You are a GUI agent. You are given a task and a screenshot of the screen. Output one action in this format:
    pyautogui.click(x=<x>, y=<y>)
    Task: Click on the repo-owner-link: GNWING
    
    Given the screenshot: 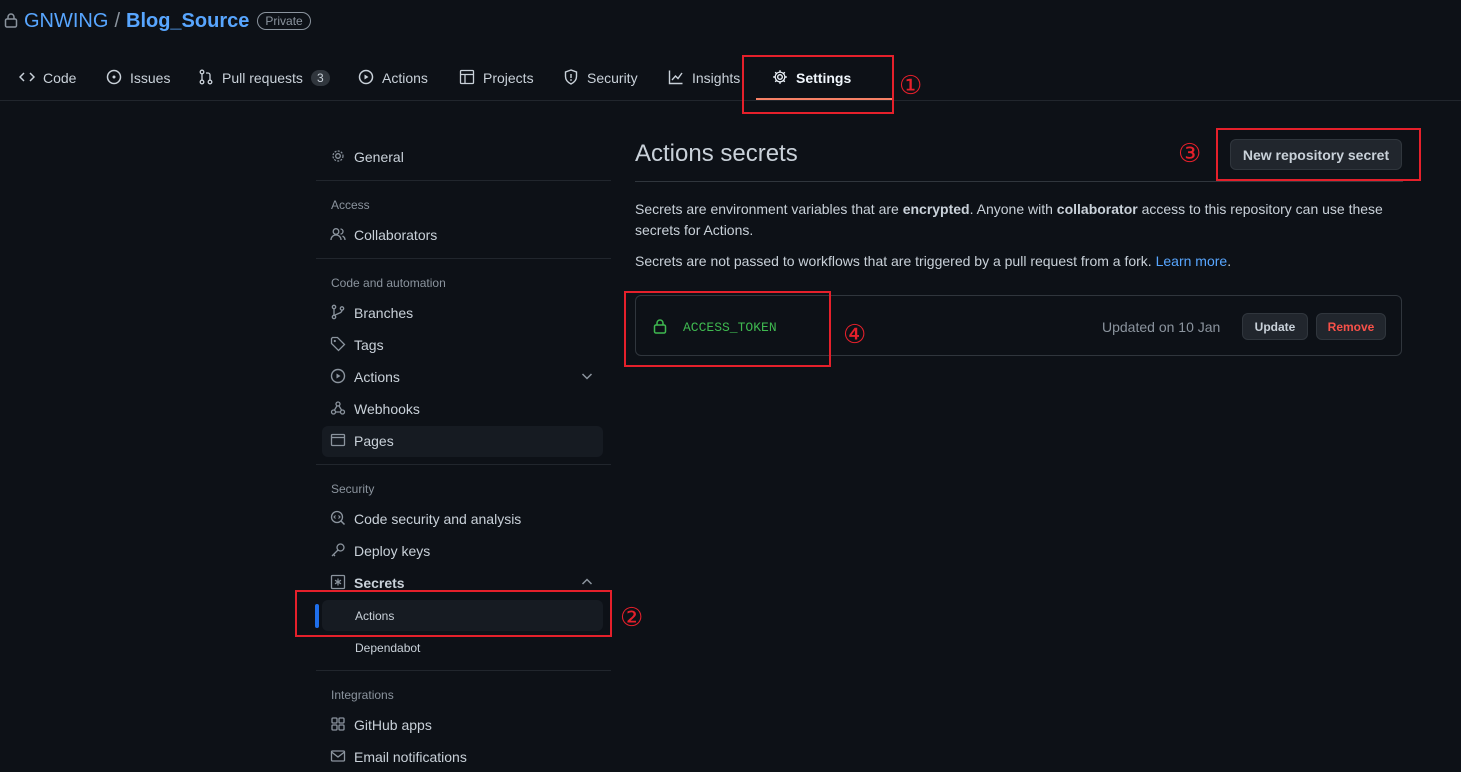 What is the action you would take?
    pyautogui.click(x=66, y=21)
    